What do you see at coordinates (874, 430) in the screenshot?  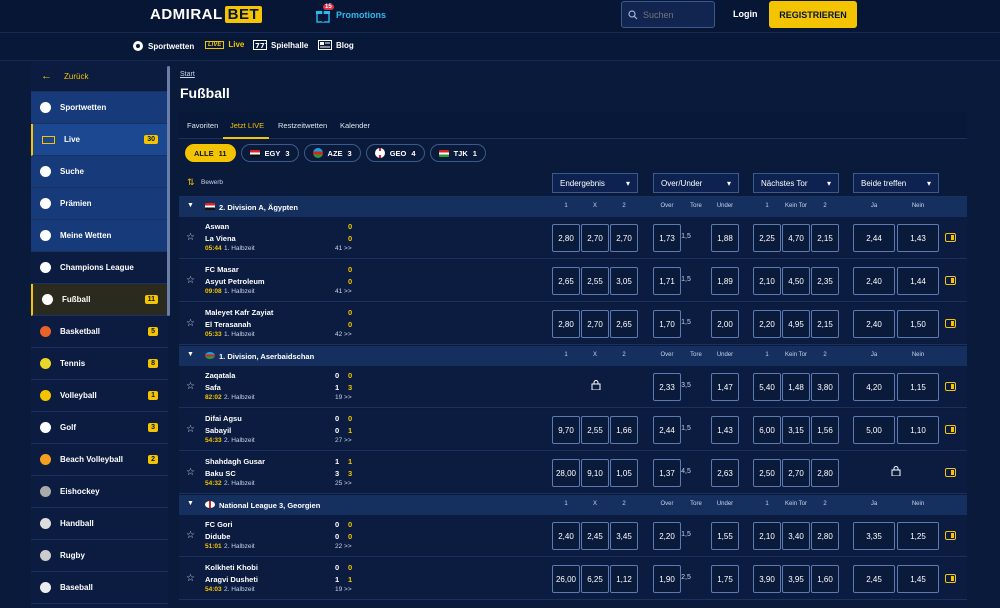 I see `odds-button: 5,00` at bounding box center [874, 430].